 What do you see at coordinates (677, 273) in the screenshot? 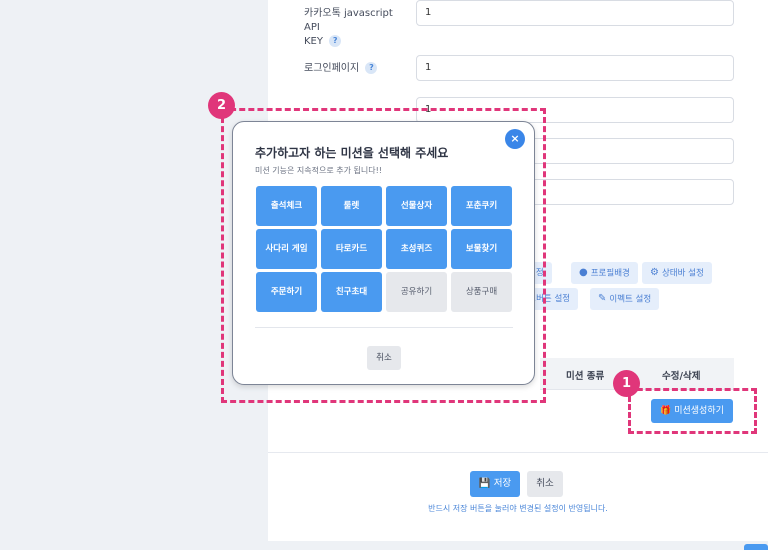
I see `chip-status-bar-setting: ⚙ 상태바 설정` at bounding box center [677, 273].